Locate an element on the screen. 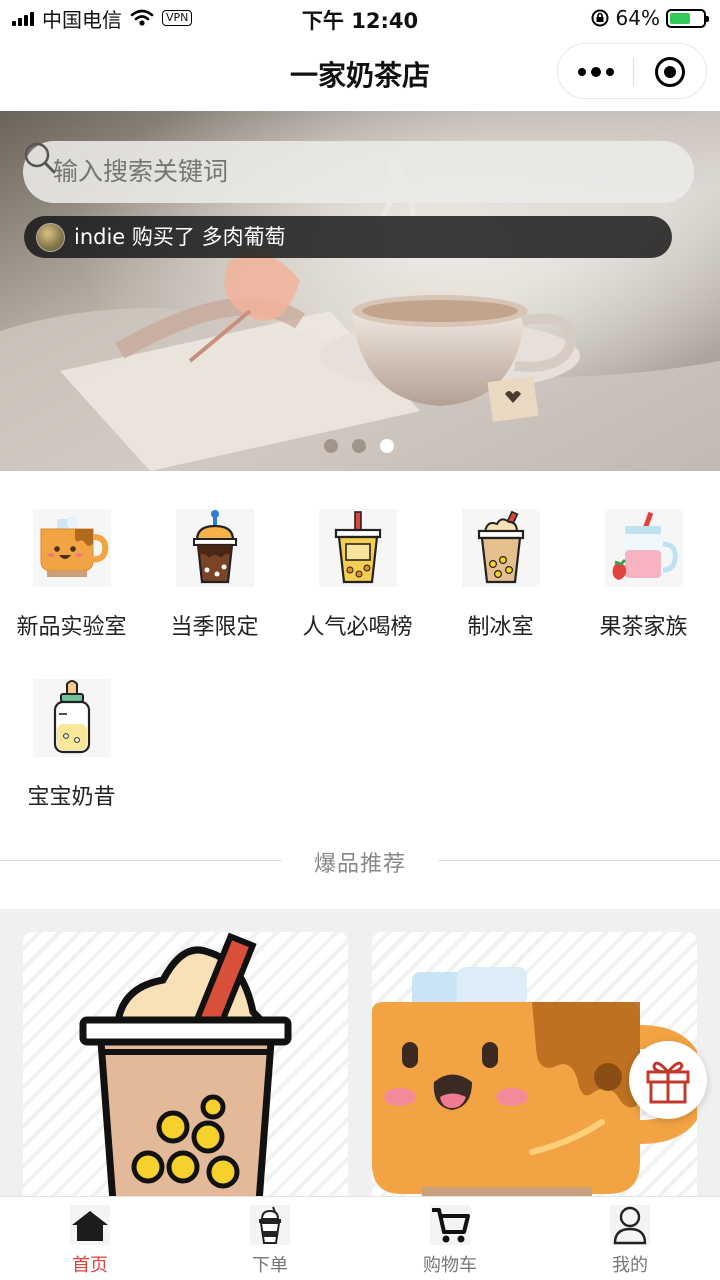 This screenshot has height=1280, width=720. category-popular: 人气必喝榜 is located at coordinates (357, 555).